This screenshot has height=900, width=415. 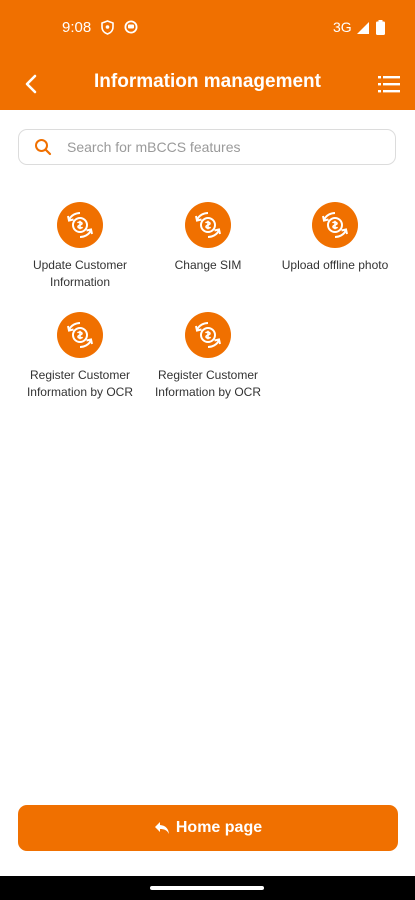 What do you see at coordinates (342, 27) in the screenshot?
I see `network-type: 3G` at bounding box center [342, 27].